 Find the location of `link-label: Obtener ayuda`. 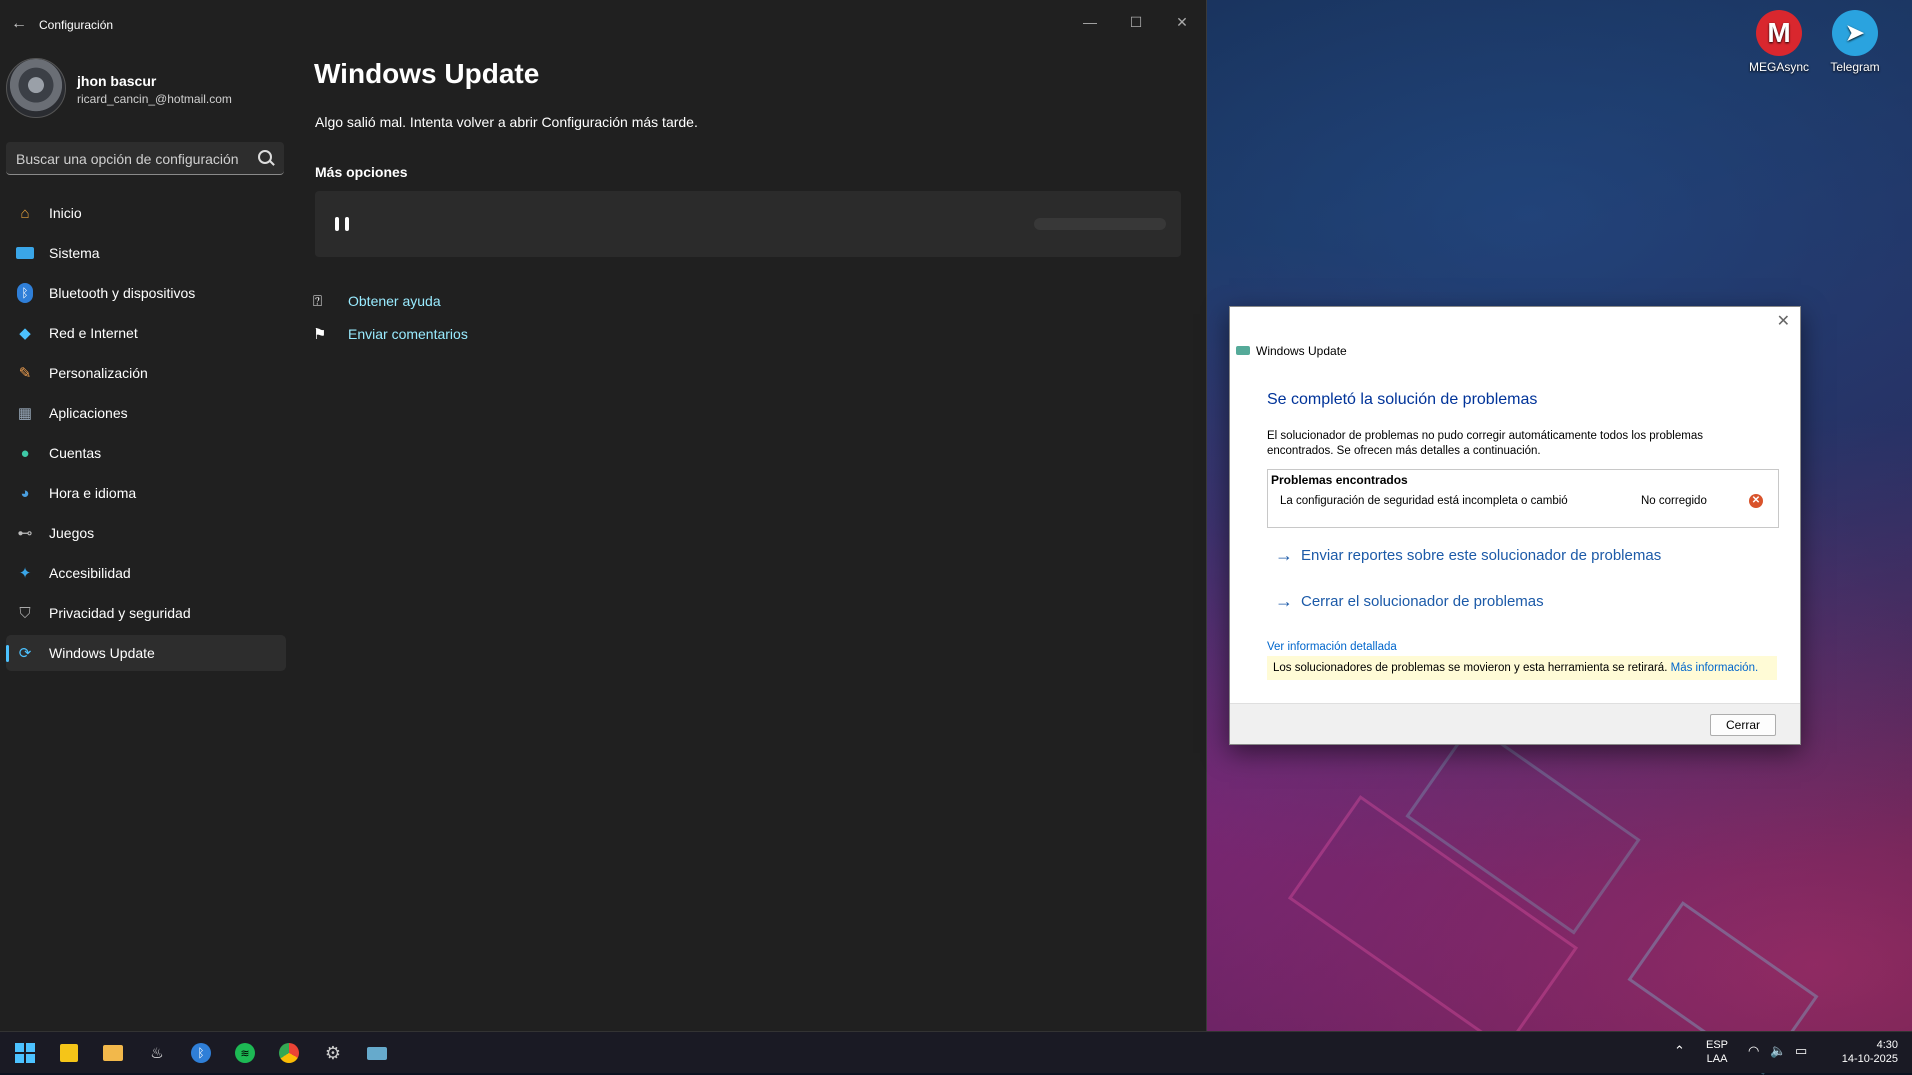

link-label: Obtener ayuda is located at coordinates (394, 301).